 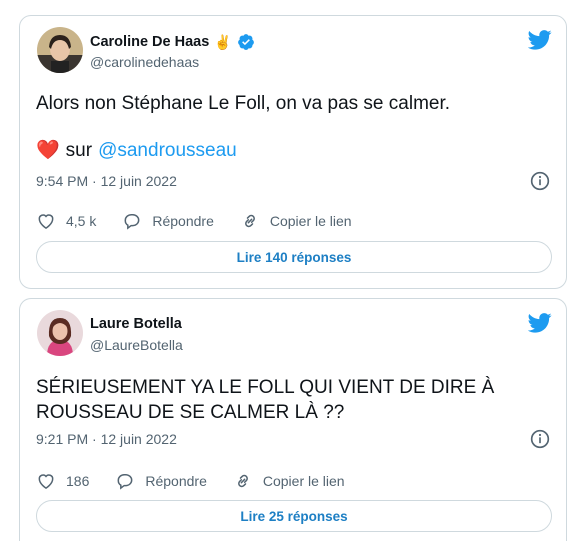 What do you see at coordinates (294, 516) in the screenshot?
I see `read-replies-button: Lire 25 réponses` at bounding box center [294, 516].